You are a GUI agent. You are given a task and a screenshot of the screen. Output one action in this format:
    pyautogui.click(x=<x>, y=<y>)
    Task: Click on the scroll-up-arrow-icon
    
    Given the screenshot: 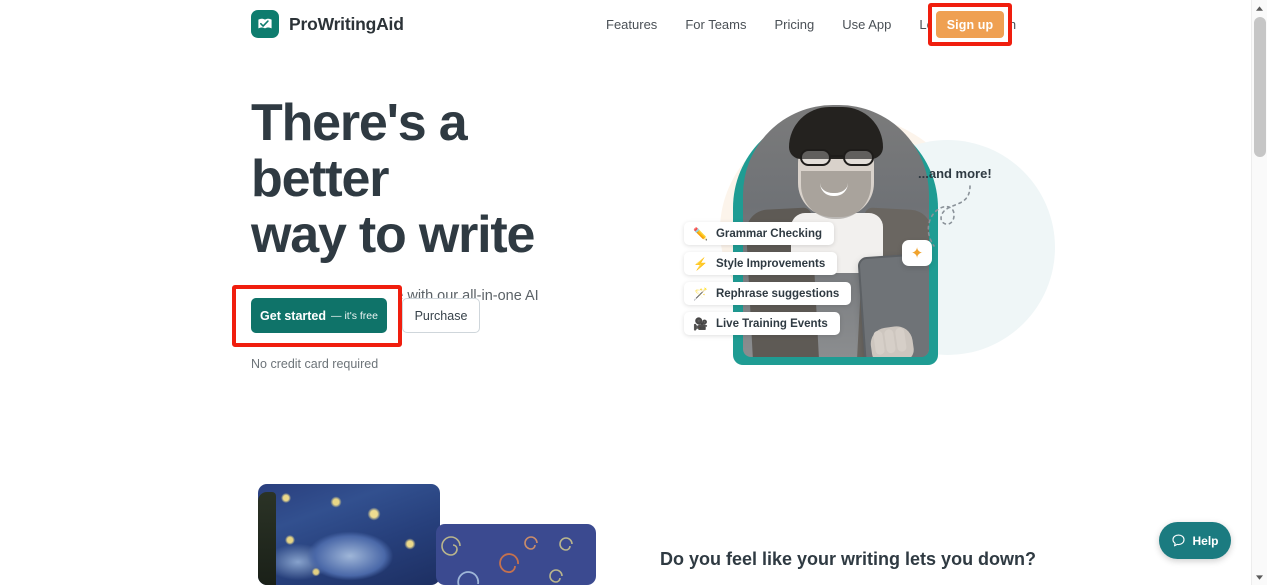 What is the action you would take?
    pyautogui.click(x=1259, y=8)
    